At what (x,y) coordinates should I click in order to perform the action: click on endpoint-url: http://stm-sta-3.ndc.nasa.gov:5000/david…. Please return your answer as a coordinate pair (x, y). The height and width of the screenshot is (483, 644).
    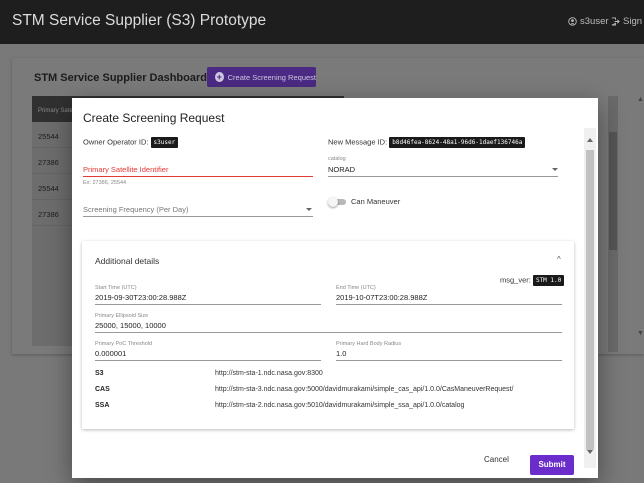
    Looking at the image, I should click on (364, 389).